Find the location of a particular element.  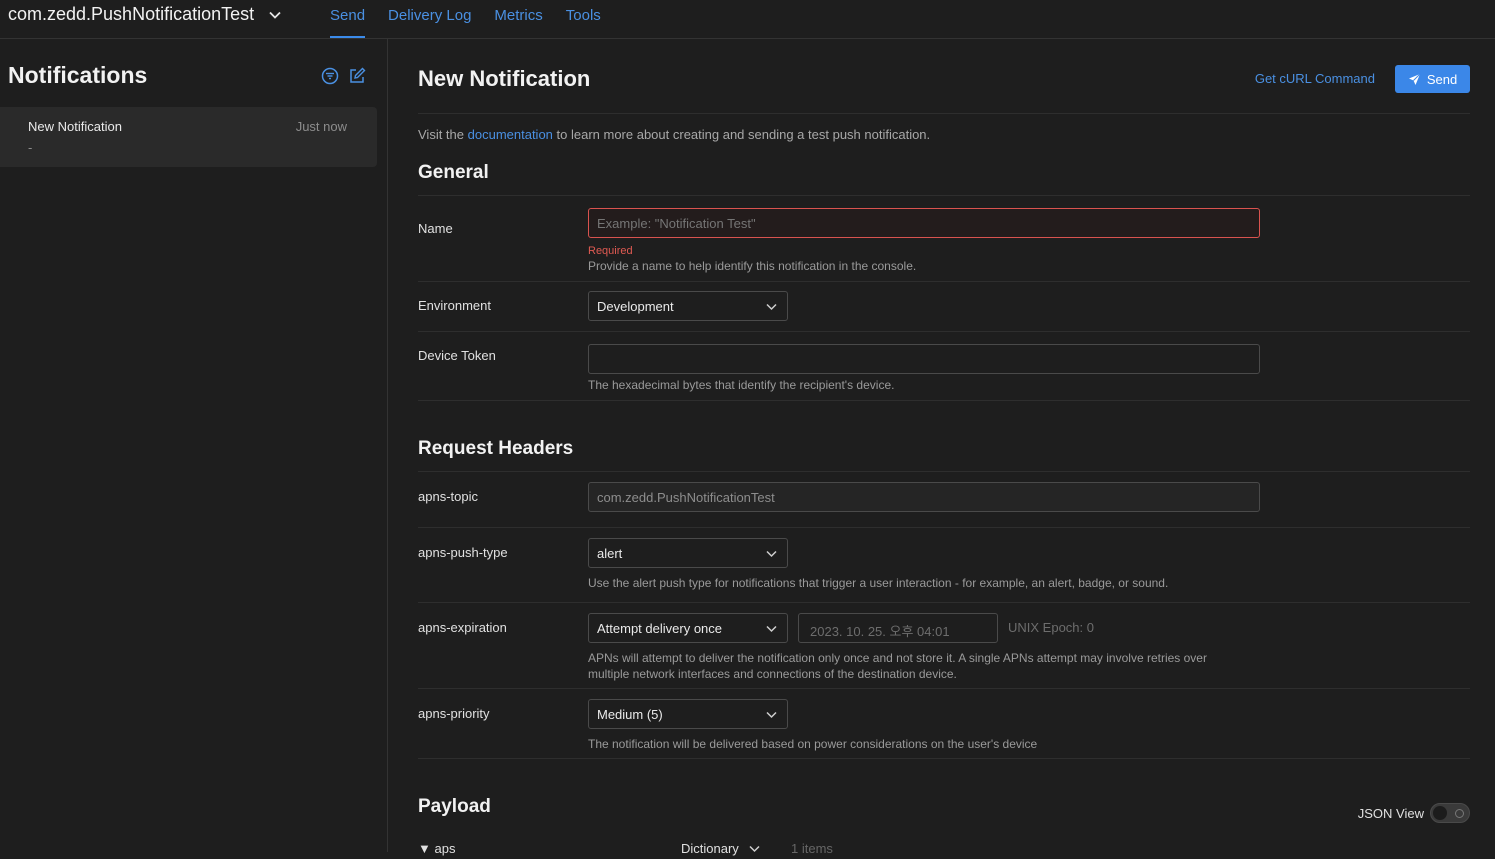

apns-topic-input: com.zedd.PushNotificationTest is located at coordinates (924, 497).